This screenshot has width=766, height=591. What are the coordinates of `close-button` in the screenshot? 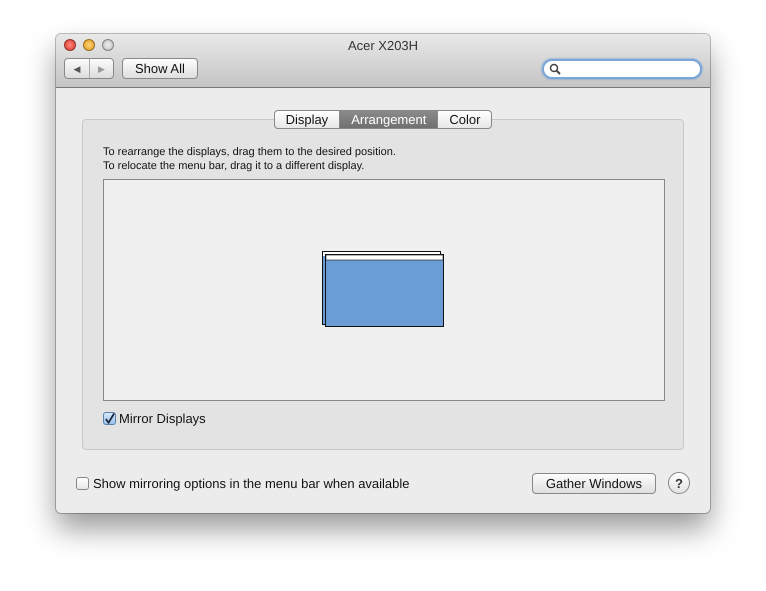 It's located at (70, 45).